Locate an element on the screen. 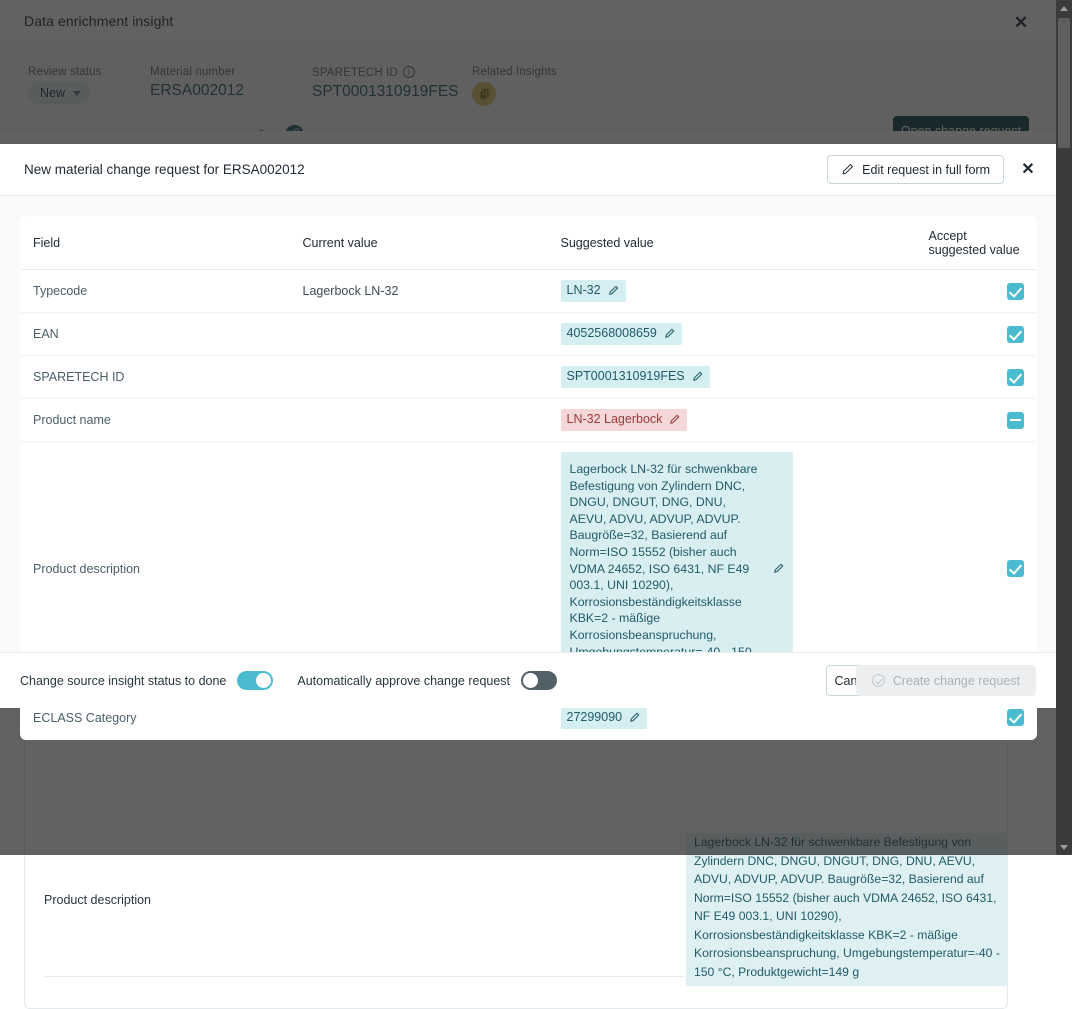 The image size is (1072, 1009). column-header-suggested: Suggested value is located at coordinates (732, 243).